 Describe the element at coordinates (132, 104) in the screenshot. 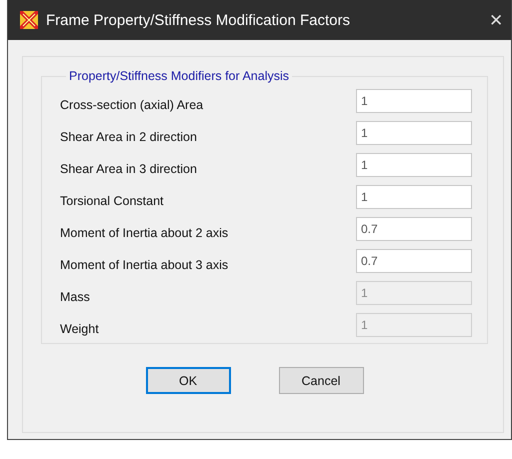

I see `field-label: Cross-section (axial) Area` at that location.